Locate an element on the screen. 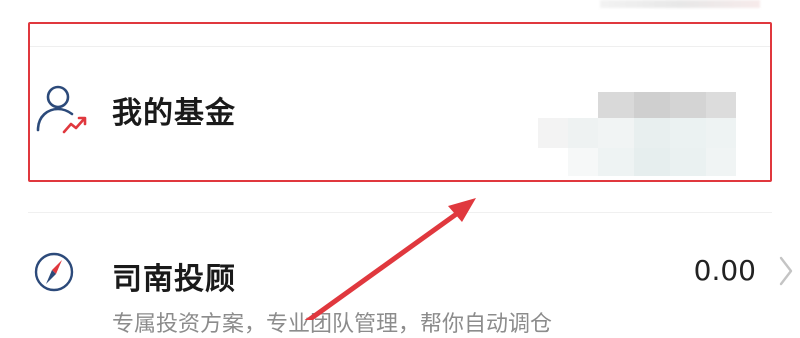 The width and height of the screenshot is (800, 338). compass-icon is located at coordinates (53, 274).